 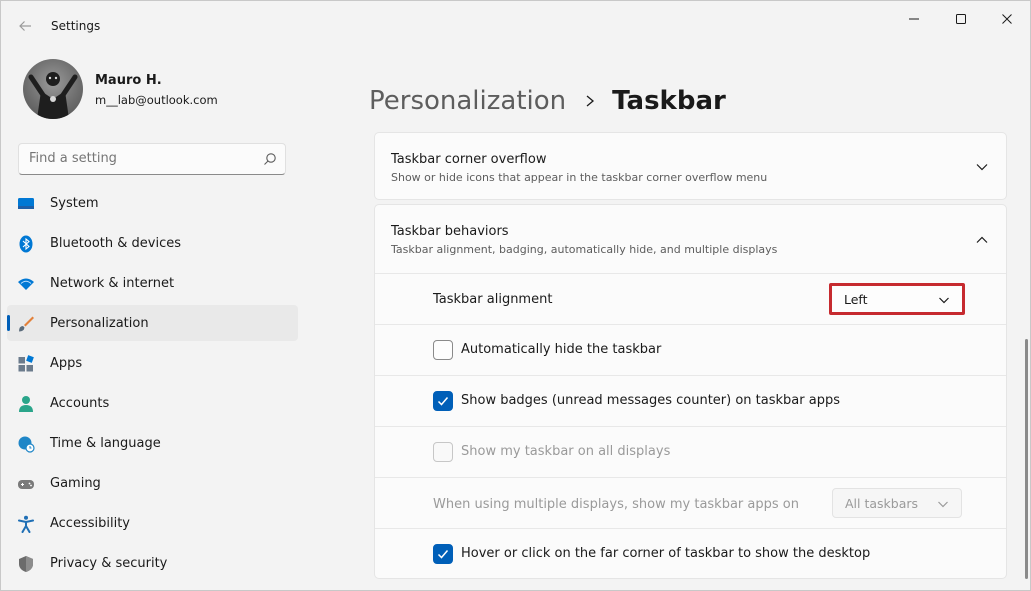 I want to click on avatar, so click(x=53, y=89).